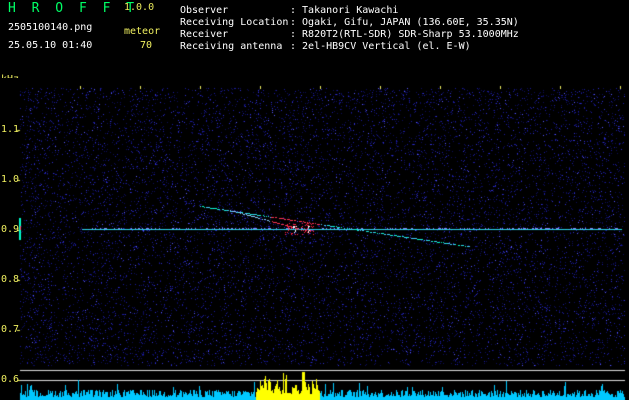  What do you see at coordinates (10, 279) in the screenshot?
I see `freq-tick-label: 0.8` at bounding box center [10, 279].